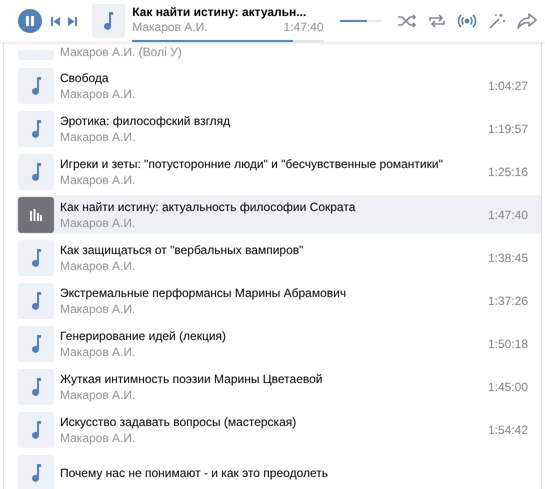 Image resolution: width=545 pixels, height=489 pixels. What do you see at coordinates (36, 214) in the screenshot?
I see `equalizer-icon` at bounding box center [36, 214].